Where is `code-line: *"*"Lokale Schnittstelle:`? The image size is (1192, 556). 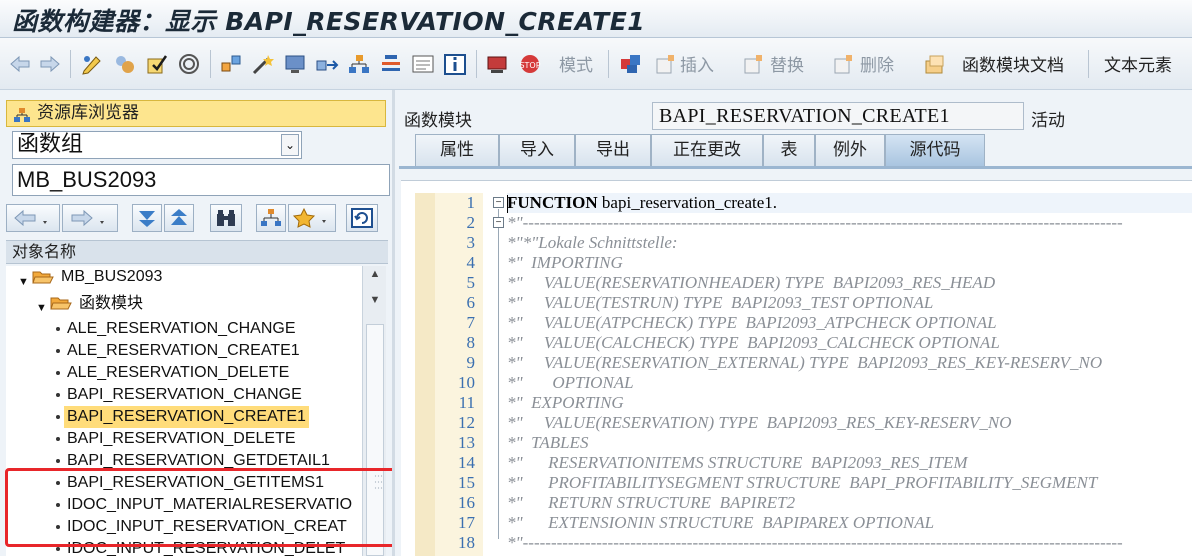
code-line: *"*"Lokale Schnittstelle: is located at coordinates (592, 242).